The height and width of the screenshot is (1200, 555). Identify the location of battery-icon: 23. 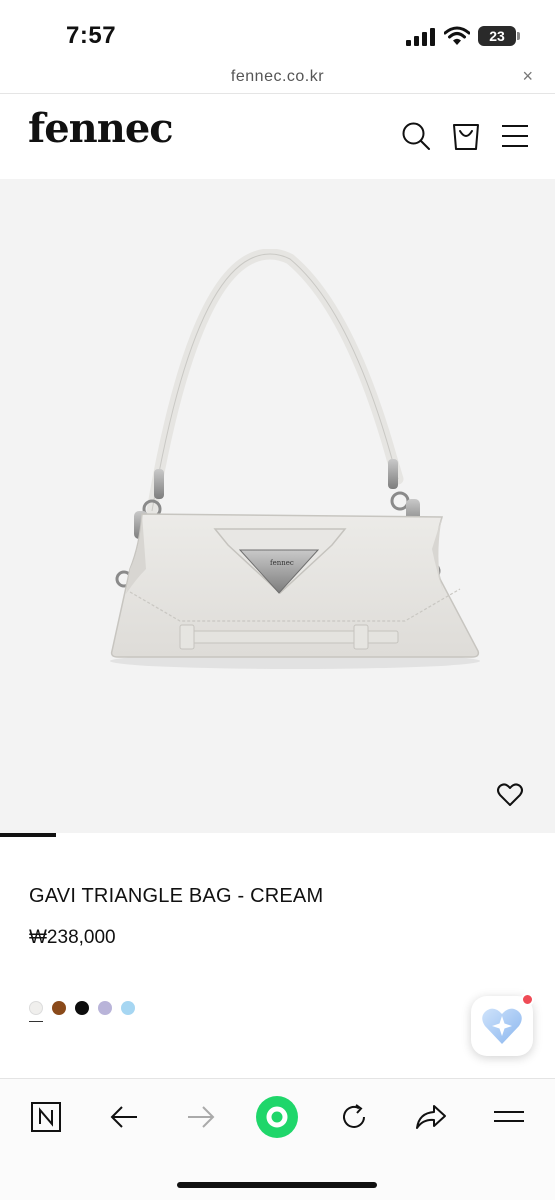
(499, 36).